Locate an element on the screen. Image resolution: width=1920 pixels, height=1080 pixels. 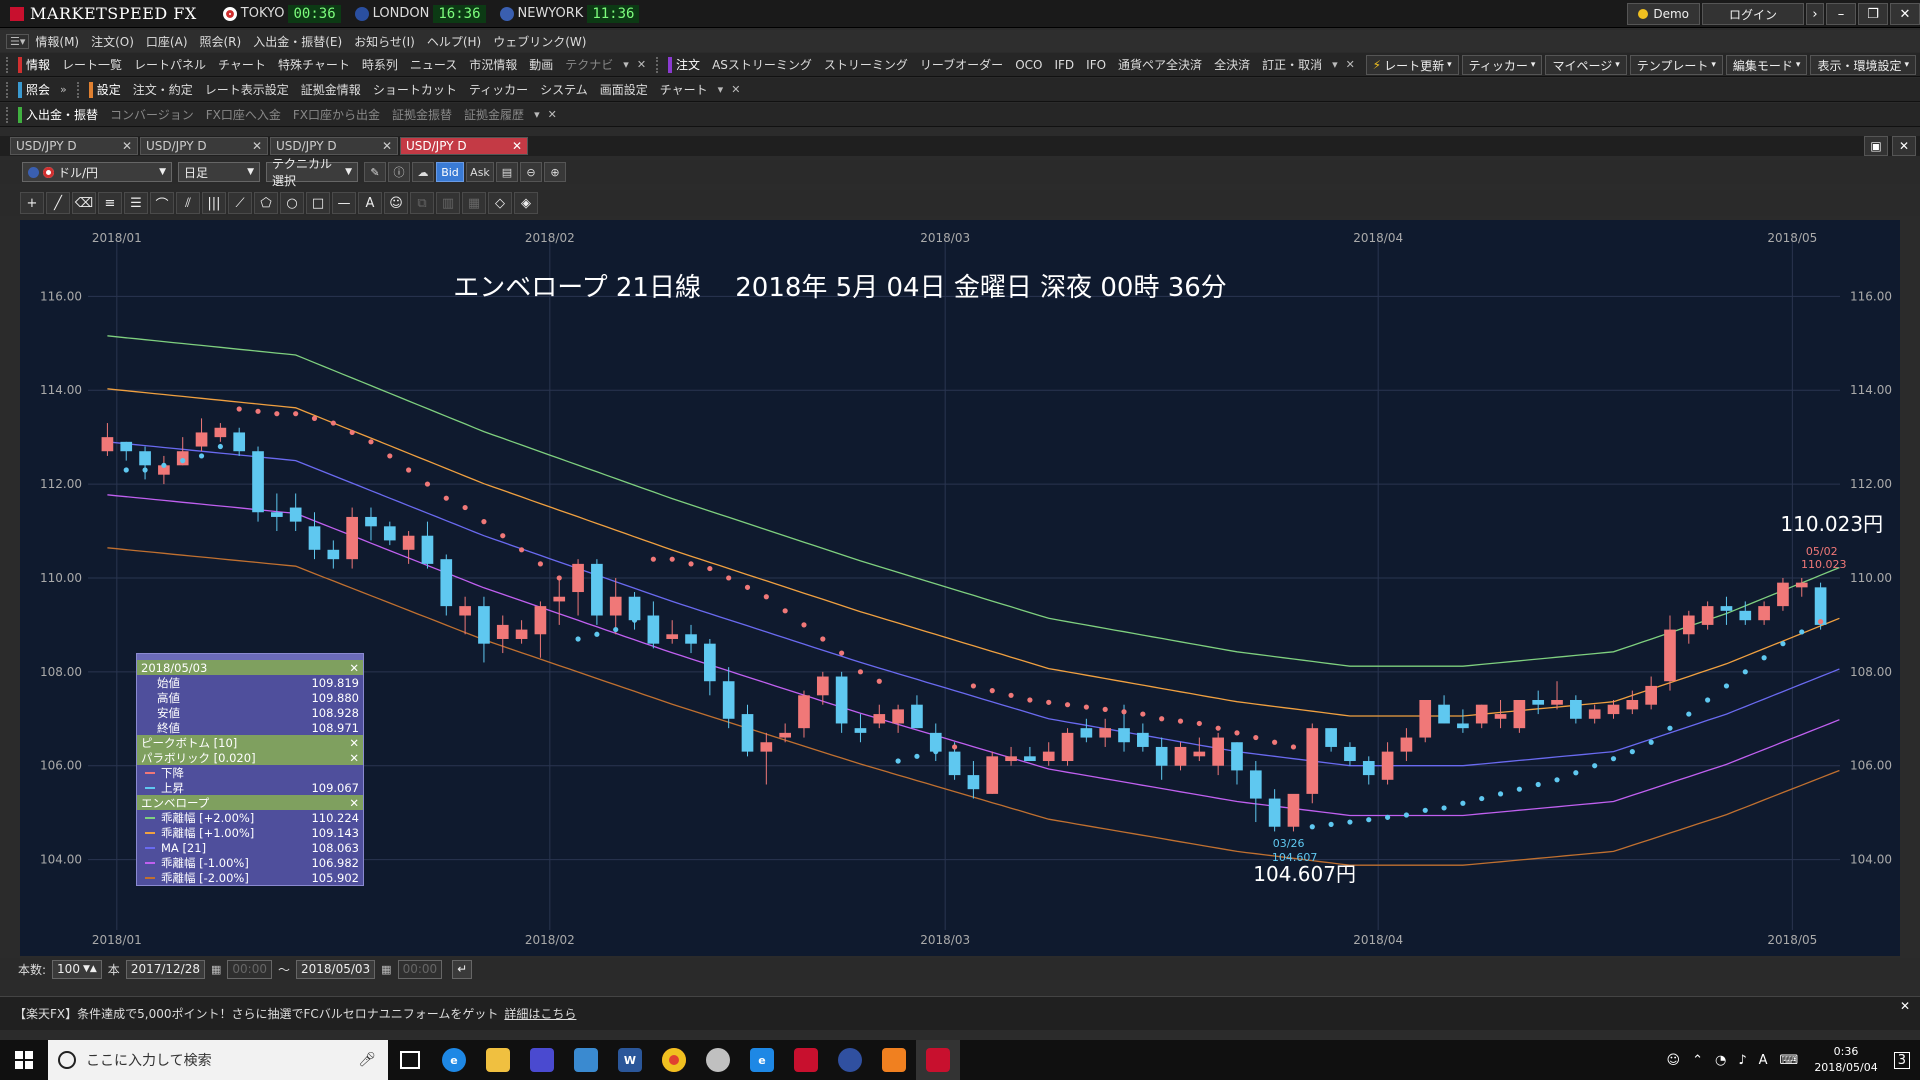
tool-as-streaming: ASストリーミング is located at coordinates (762, 64).